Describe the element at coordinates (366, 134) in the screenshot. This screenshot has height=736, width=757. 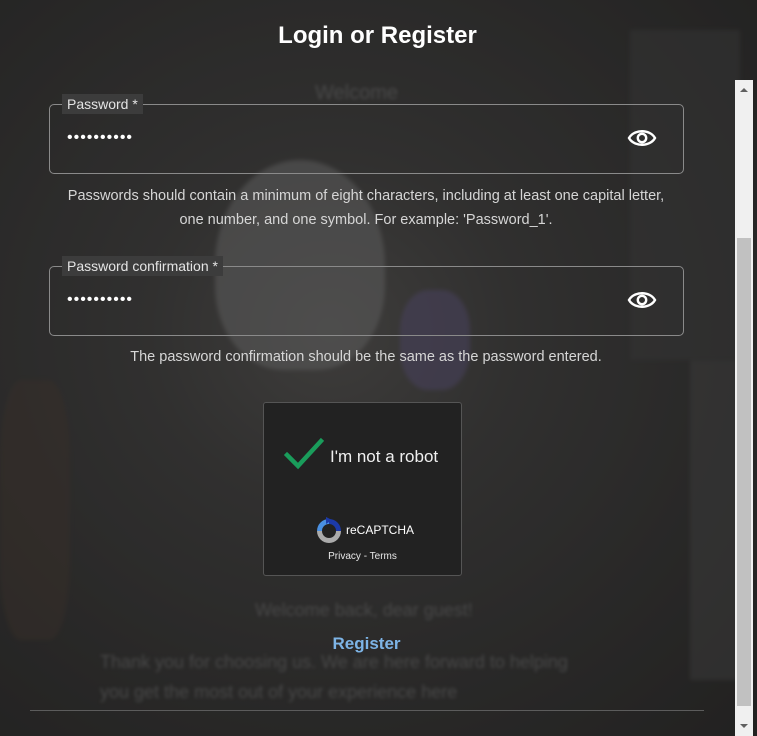
I see `password-field: Password * ••••••••••` at that location.